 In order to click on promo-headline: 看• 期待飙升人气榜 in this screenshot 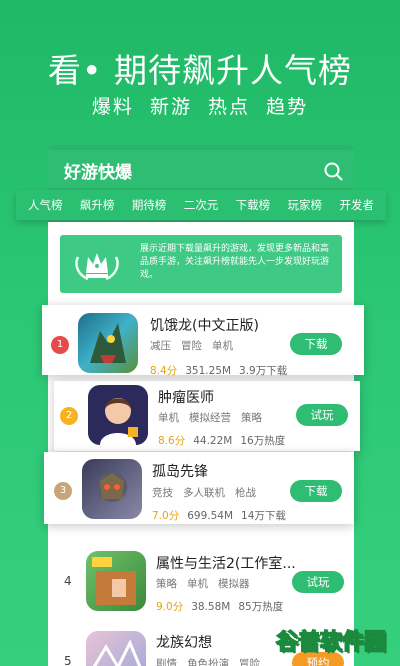, I will do `click(200, 70)`.